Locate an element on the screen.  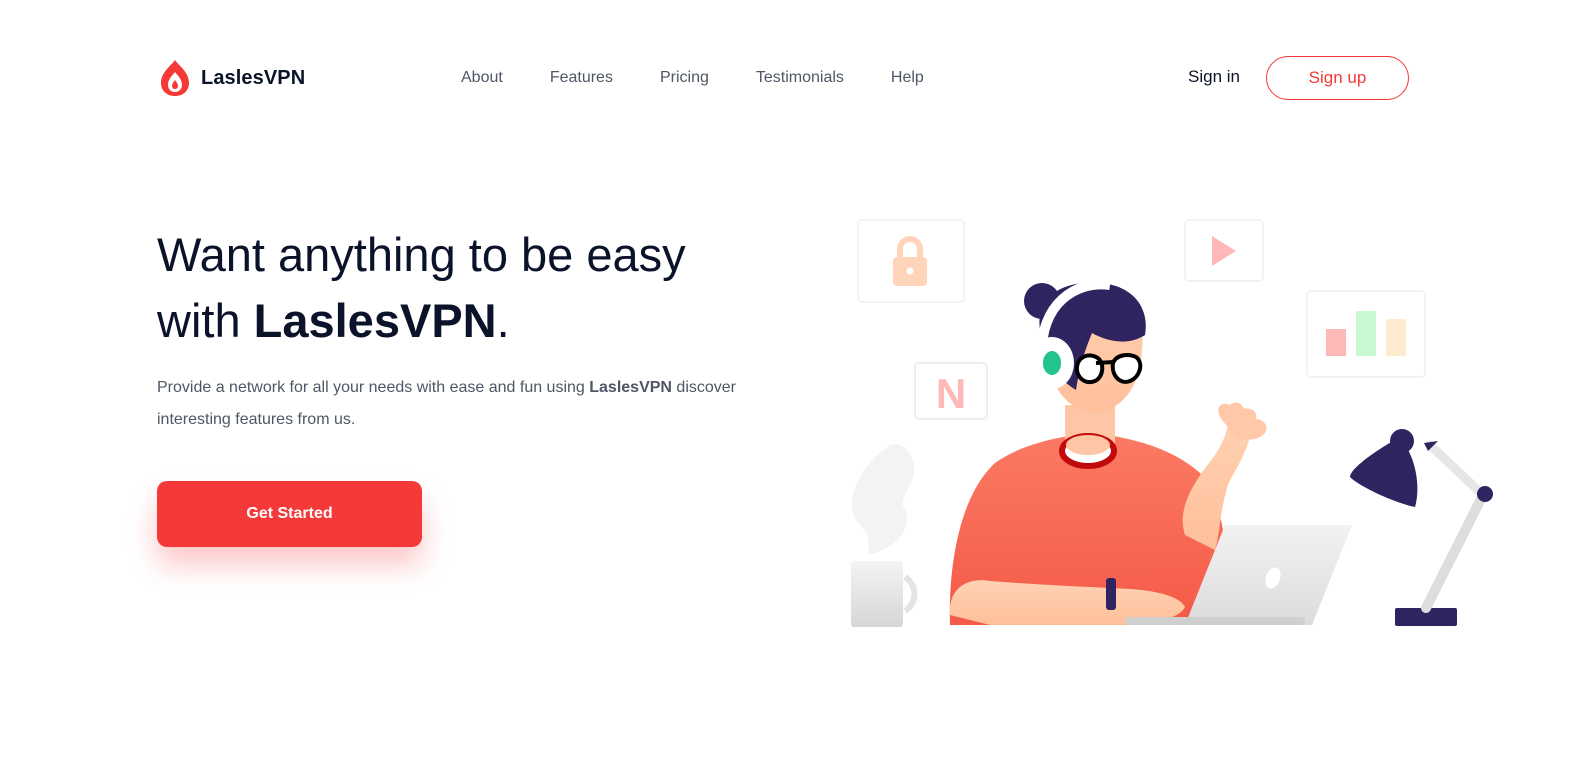
hero-desc-brand: LaslesVPN is located at coordinates (630, 387).